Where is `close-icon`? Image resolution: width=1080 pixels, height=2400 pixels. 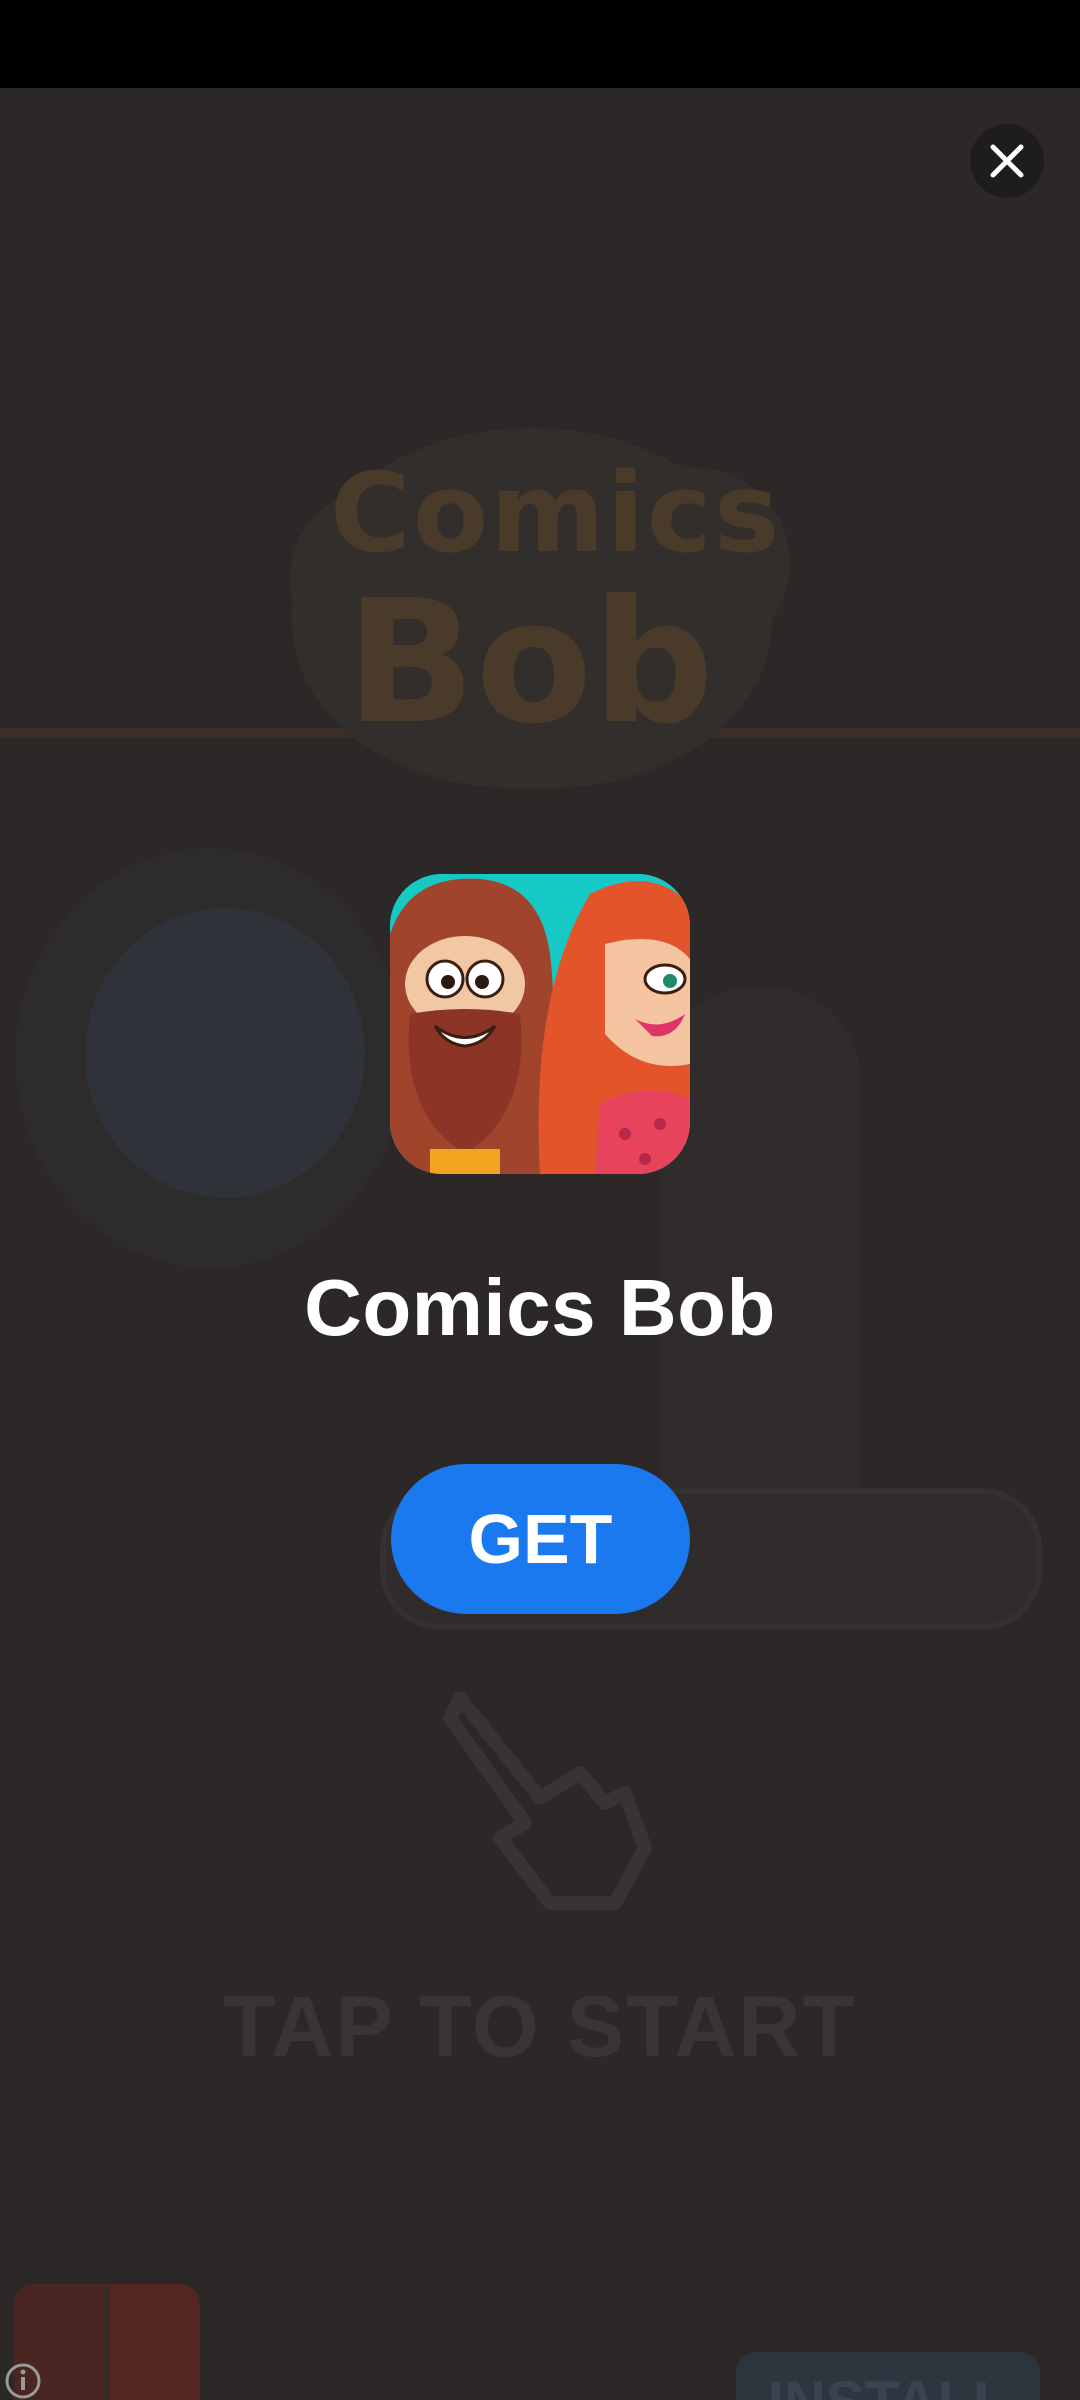
close-icon is located at coordinates (1007, 161).